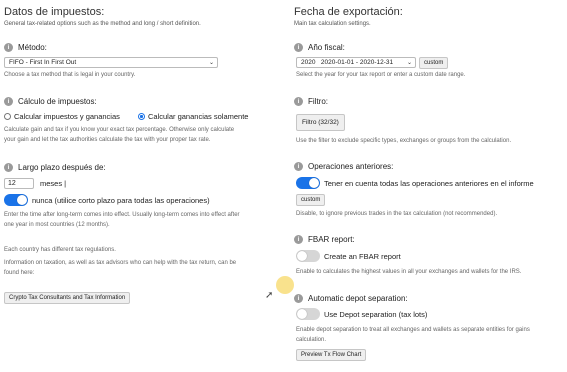 This screenshot has height=372, width=567. Describe the element at coordinates (198, 116) in the screenshot. I see `calc-option2-label: Calcular ganancias solamente` at that location.